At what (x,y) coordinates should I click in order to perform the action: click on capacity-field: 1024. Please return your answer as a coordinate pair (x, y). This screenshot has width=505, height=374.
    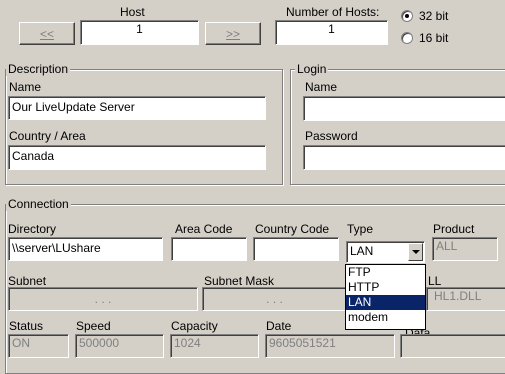
    Looking at the image, I should click on (214, 346).